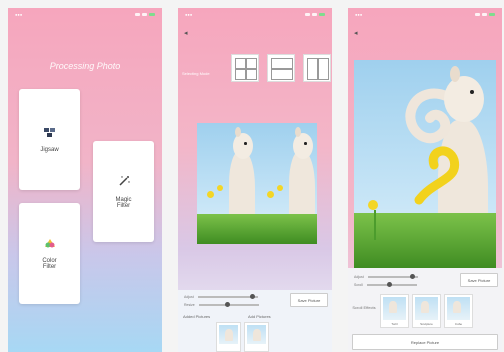 Image resolution: width=504 pixels, height=352 pixels. Describe the element at coordinates (458, 324) in the screenshot. I see `filter-name: Cube` at that location.